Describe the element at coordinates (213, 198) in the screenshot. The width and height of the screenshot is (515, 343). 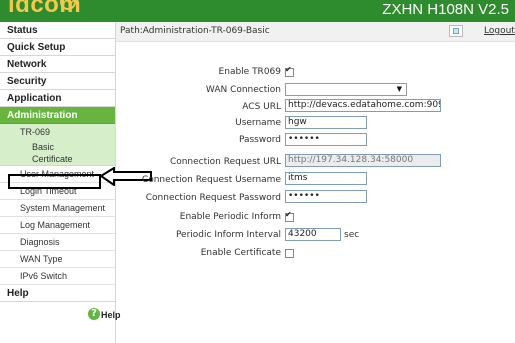
I see `conn-request-password-label: Connection Request Password` at that location.